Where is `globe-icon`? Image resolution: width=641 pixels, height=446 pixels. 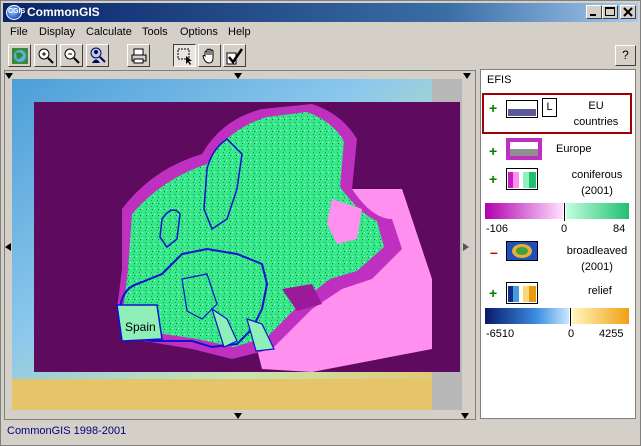
globe-icon is located at coordinates (20, 56).